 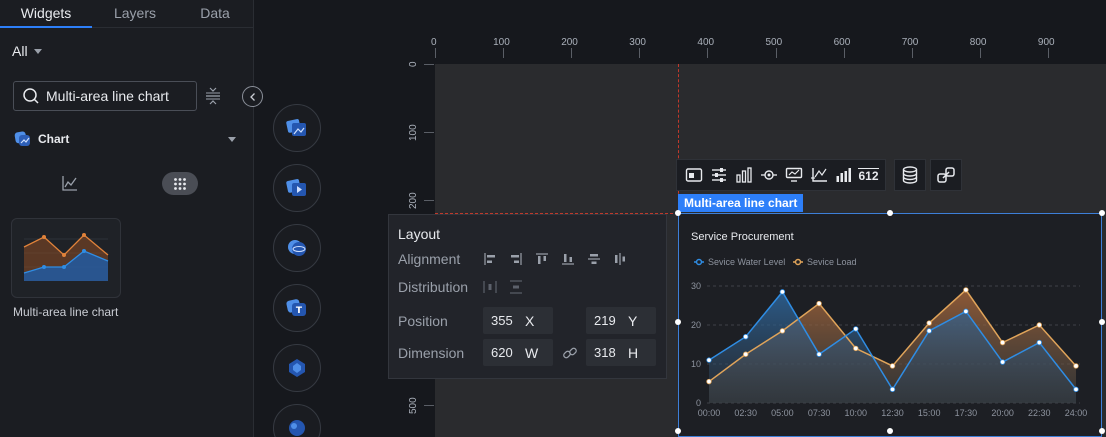 What do you see at coordinates (419, 234) in the screenshot?
I see `layout-panel-title: Layout` at bounding box center [419, 234].